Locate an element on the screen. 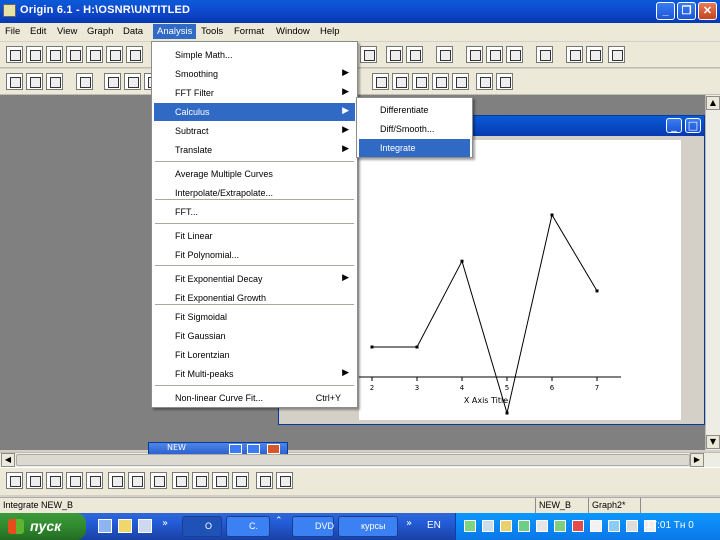 Image resolution: width=720 pixels, height=540 pixels. menu-data: Data is located at coordinates (133, 31).